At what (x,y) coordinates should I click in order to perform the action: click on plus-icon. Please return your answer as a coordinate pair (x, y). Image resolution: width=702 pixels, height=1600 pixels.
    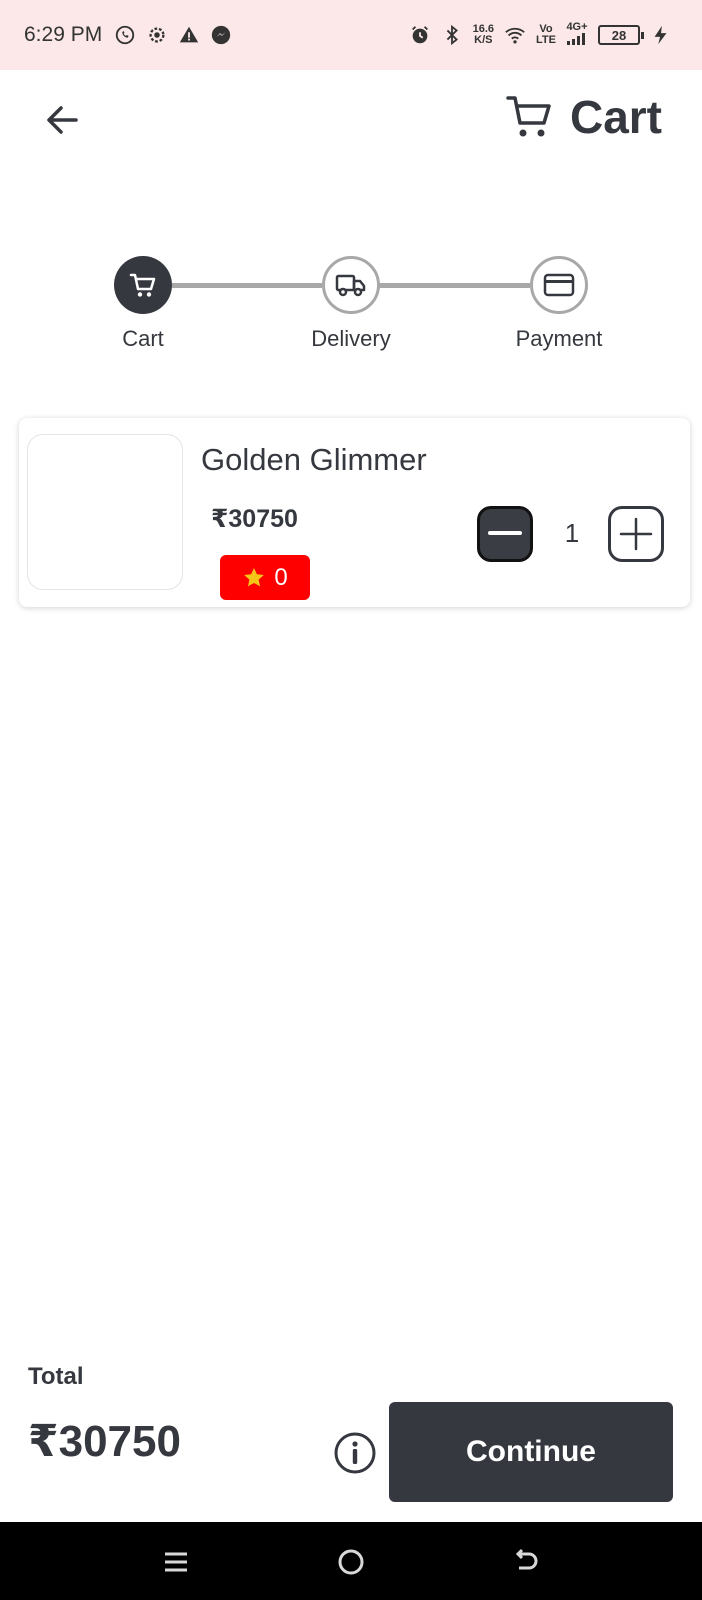
    Looking at the image, I should click on (636, 534).